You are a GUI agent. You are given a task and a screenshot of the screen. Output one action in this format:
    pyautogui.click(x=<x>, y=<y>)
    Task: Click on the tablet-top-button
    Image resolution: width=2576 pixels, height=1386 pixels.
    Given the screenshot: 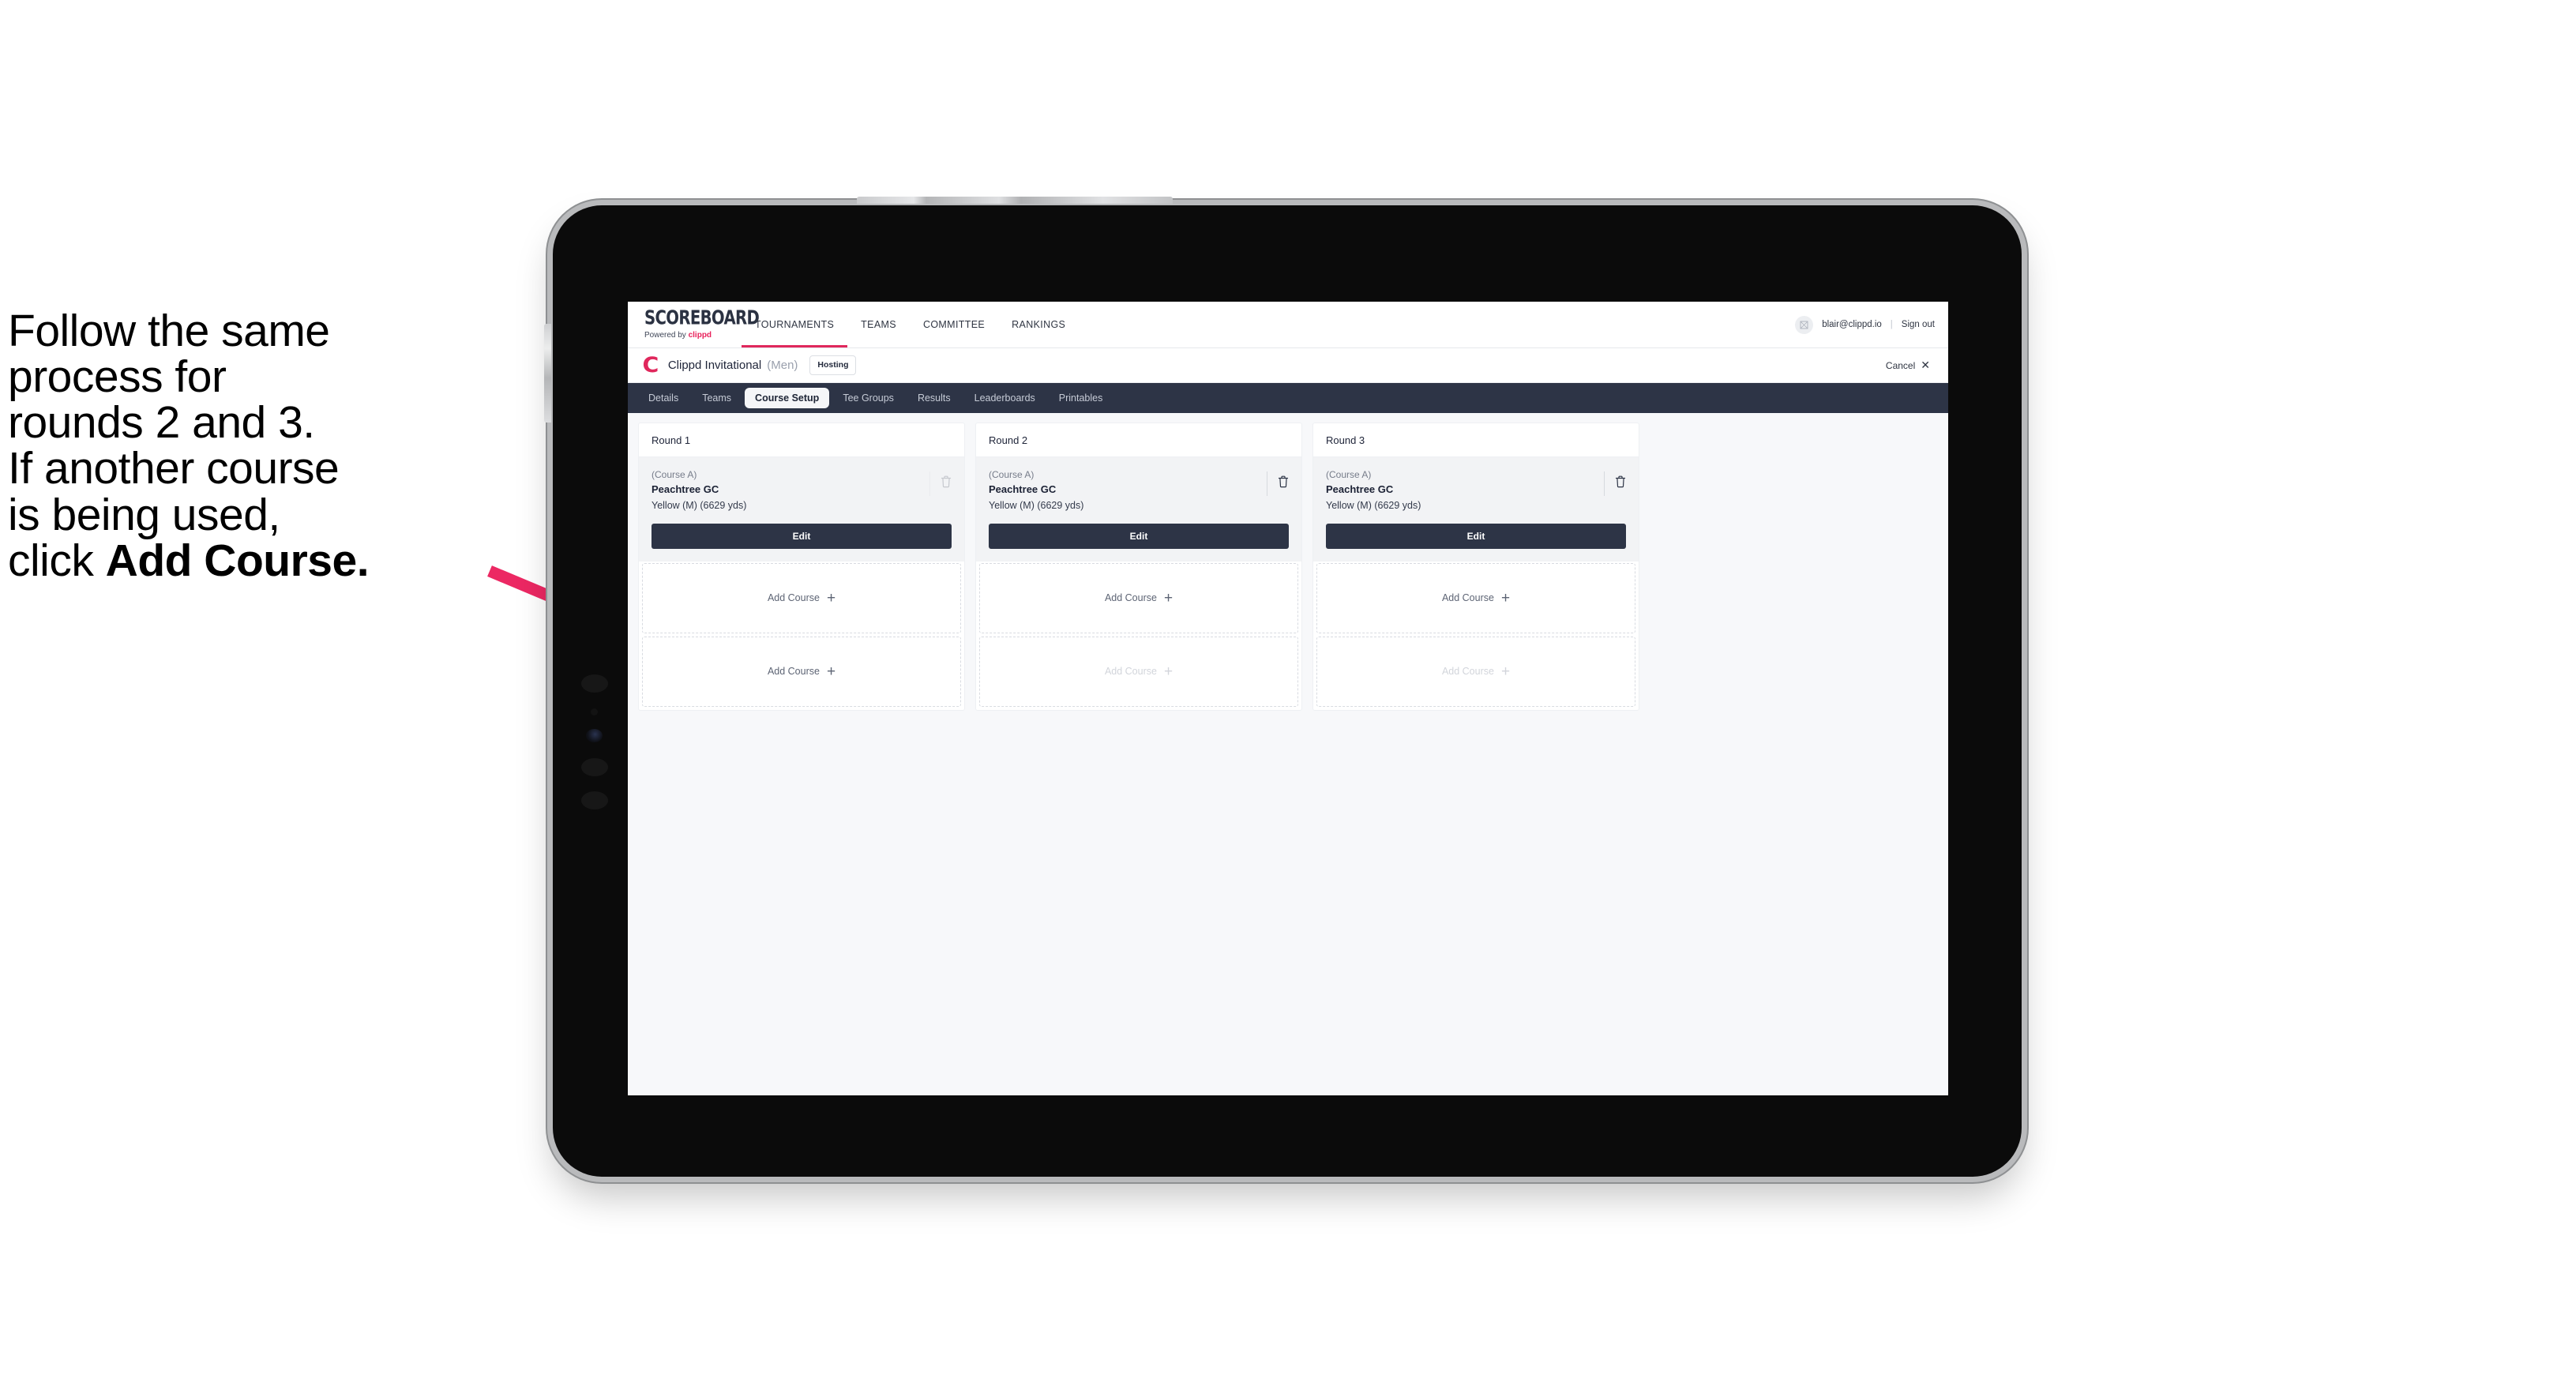 What is the action you would take?
    pyautogui.click(x=1015, y=200)
    